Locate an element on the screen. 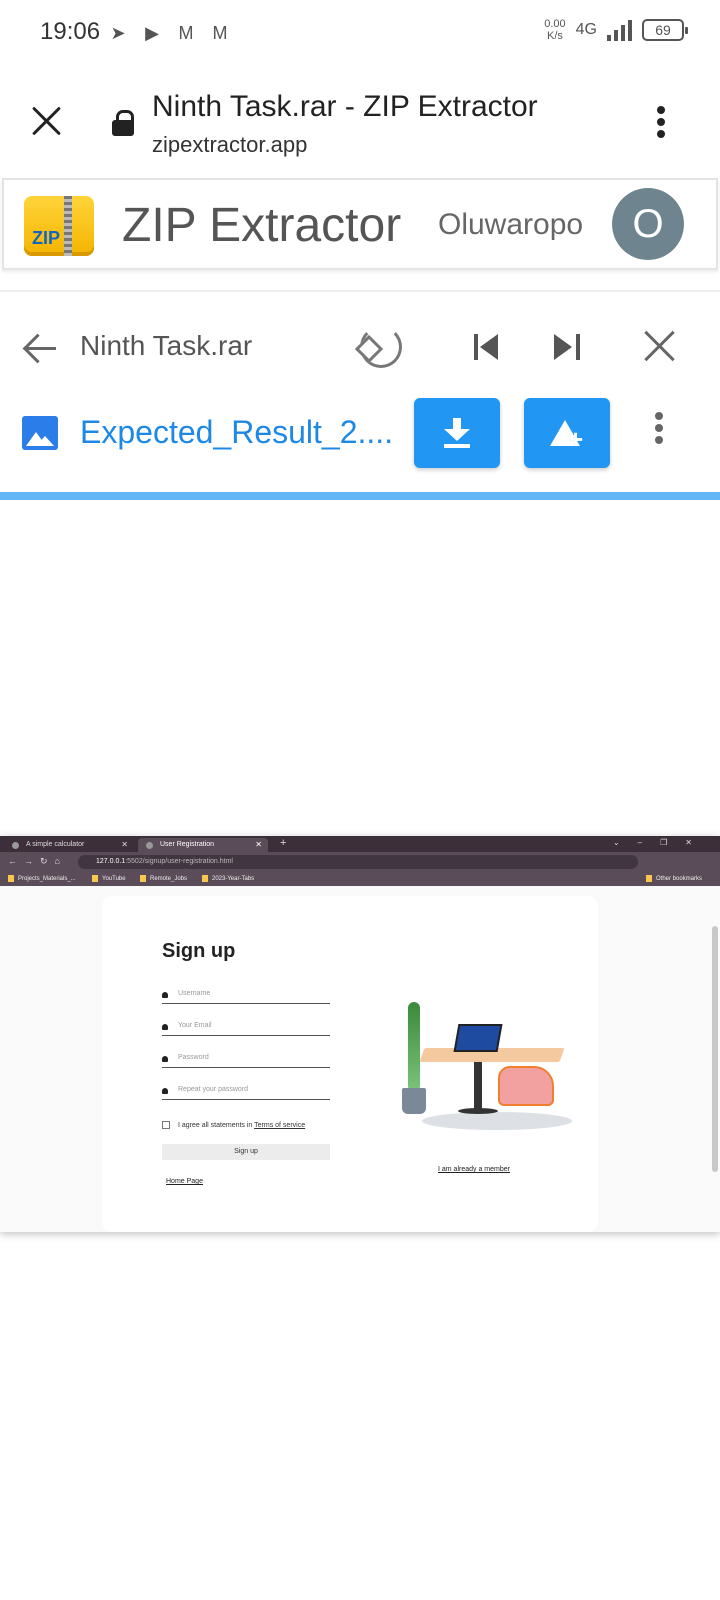  notification-icons: ➤ ▶ M M is located at coordinates (169, 33).